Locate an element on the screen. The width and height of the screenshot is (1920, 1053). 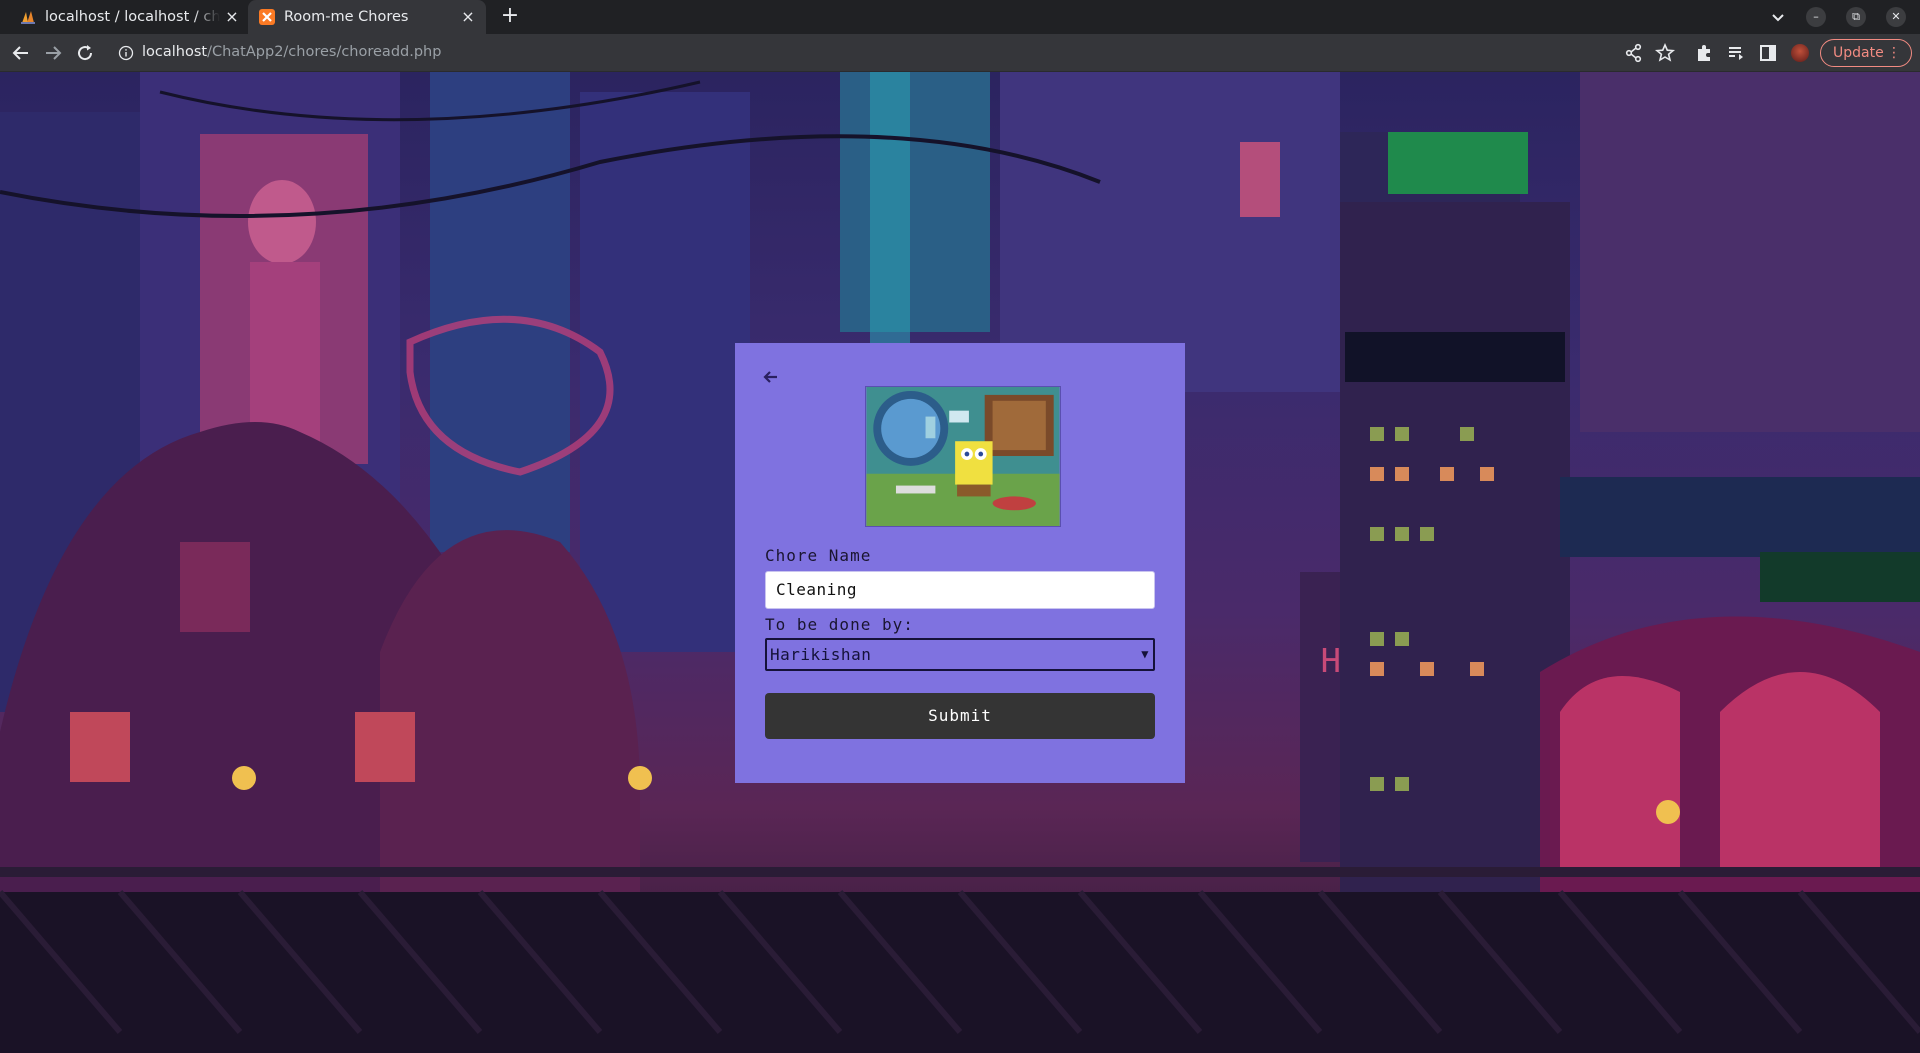
address-bar: localhost/ChatApp2/chores/choreadd.php is located at coordinates (291, 52).